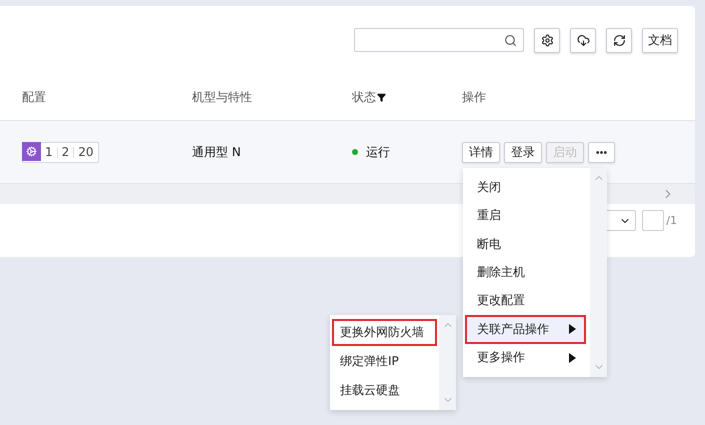 This screenshot has width=705, height=425. I want to click on download-button, so click(583, 40).